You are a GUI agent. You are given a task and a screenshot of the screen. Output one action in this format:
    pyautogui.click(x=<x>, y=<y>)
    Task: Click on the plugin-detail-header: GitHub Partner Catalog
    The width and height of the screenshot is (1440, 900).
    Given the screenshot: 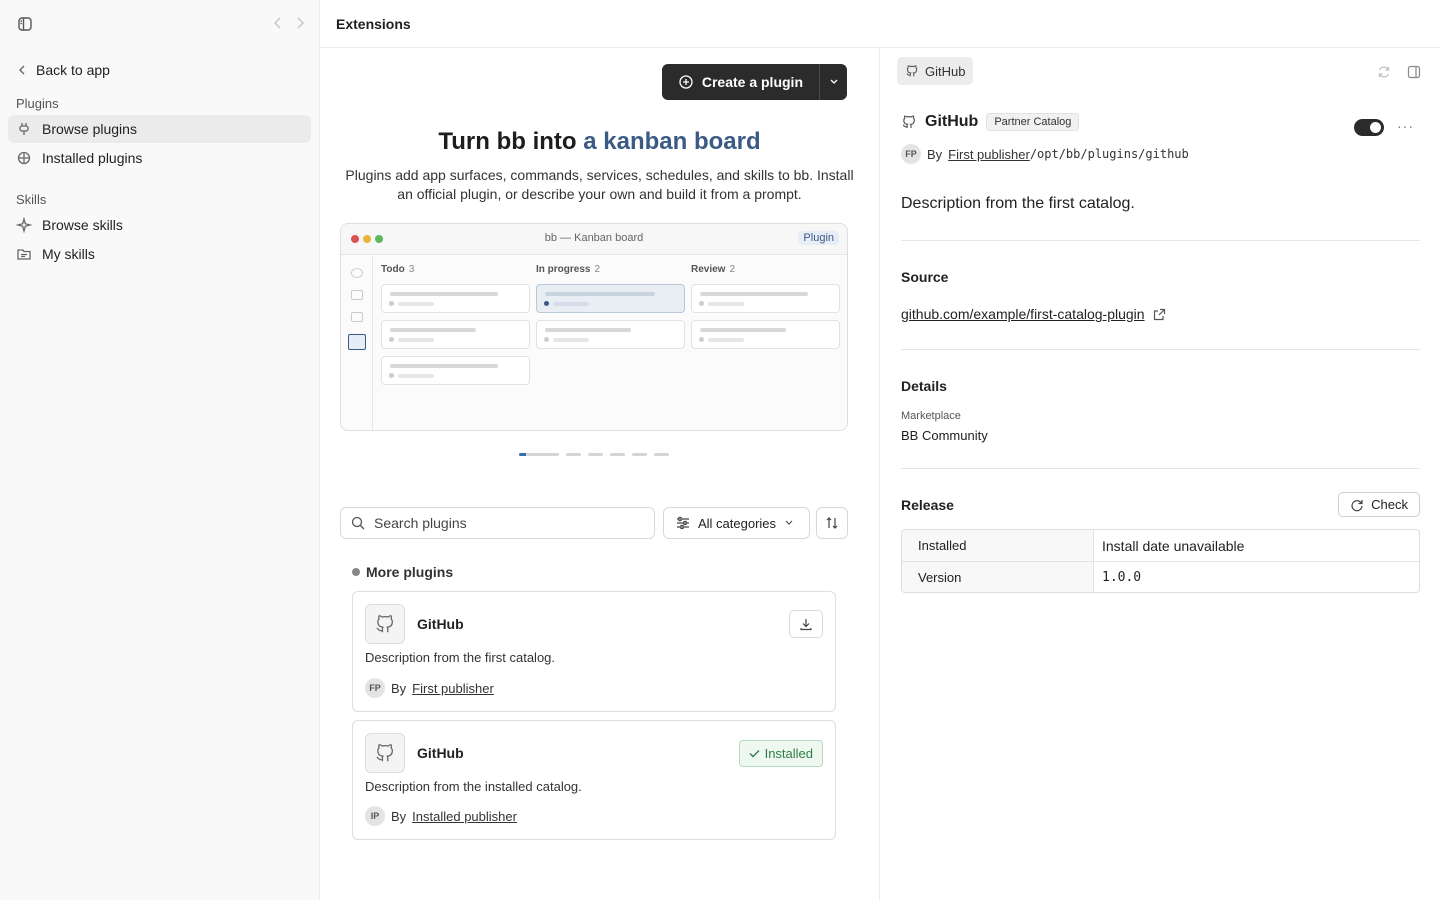 What is the action you would take?
    pyautogui.click(x=990, y=122)
    